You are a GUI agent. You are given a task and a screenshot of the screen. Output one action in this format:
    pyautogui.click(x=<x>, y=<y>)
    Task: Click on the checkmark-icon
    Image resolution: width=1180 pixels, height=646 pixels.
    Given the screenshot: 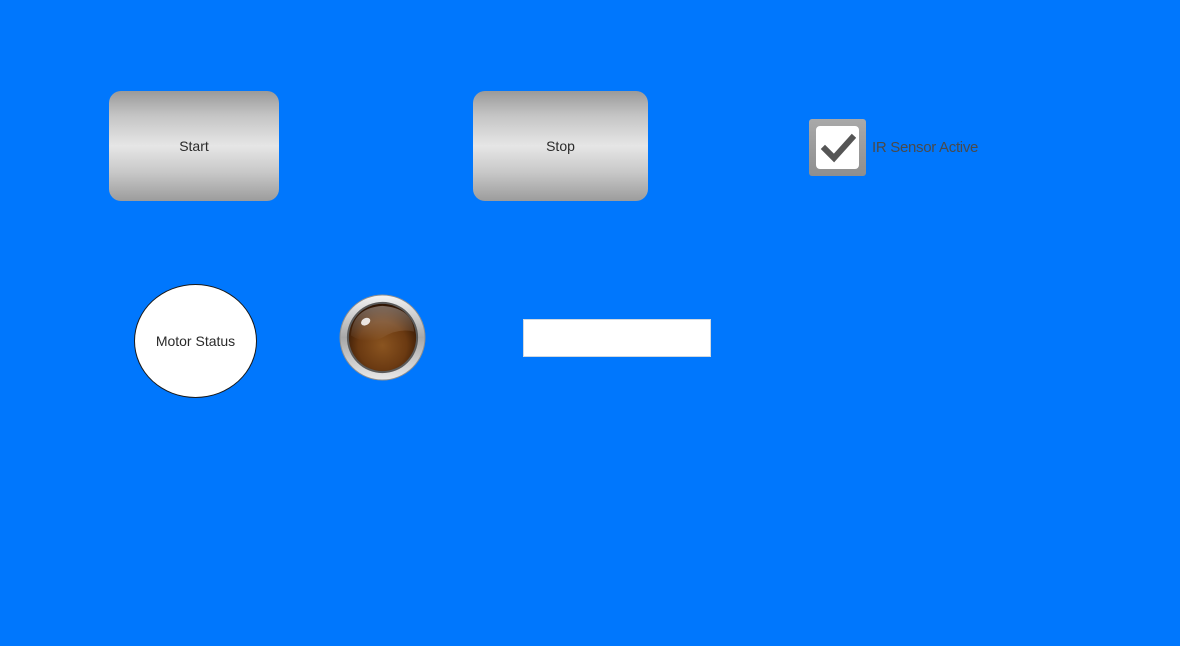 What is the action you would take?
    pyautogui.click(x=838, y=147)
    